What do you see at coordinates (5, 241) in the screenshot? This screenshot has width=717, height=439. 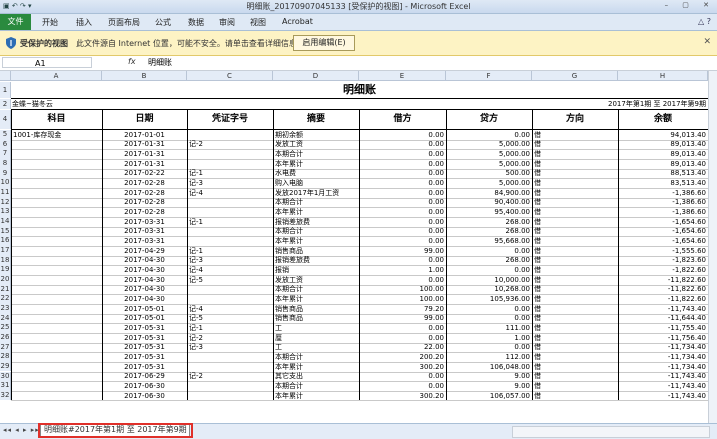 I see `row-header: 16` at bounding box center [5, 241].